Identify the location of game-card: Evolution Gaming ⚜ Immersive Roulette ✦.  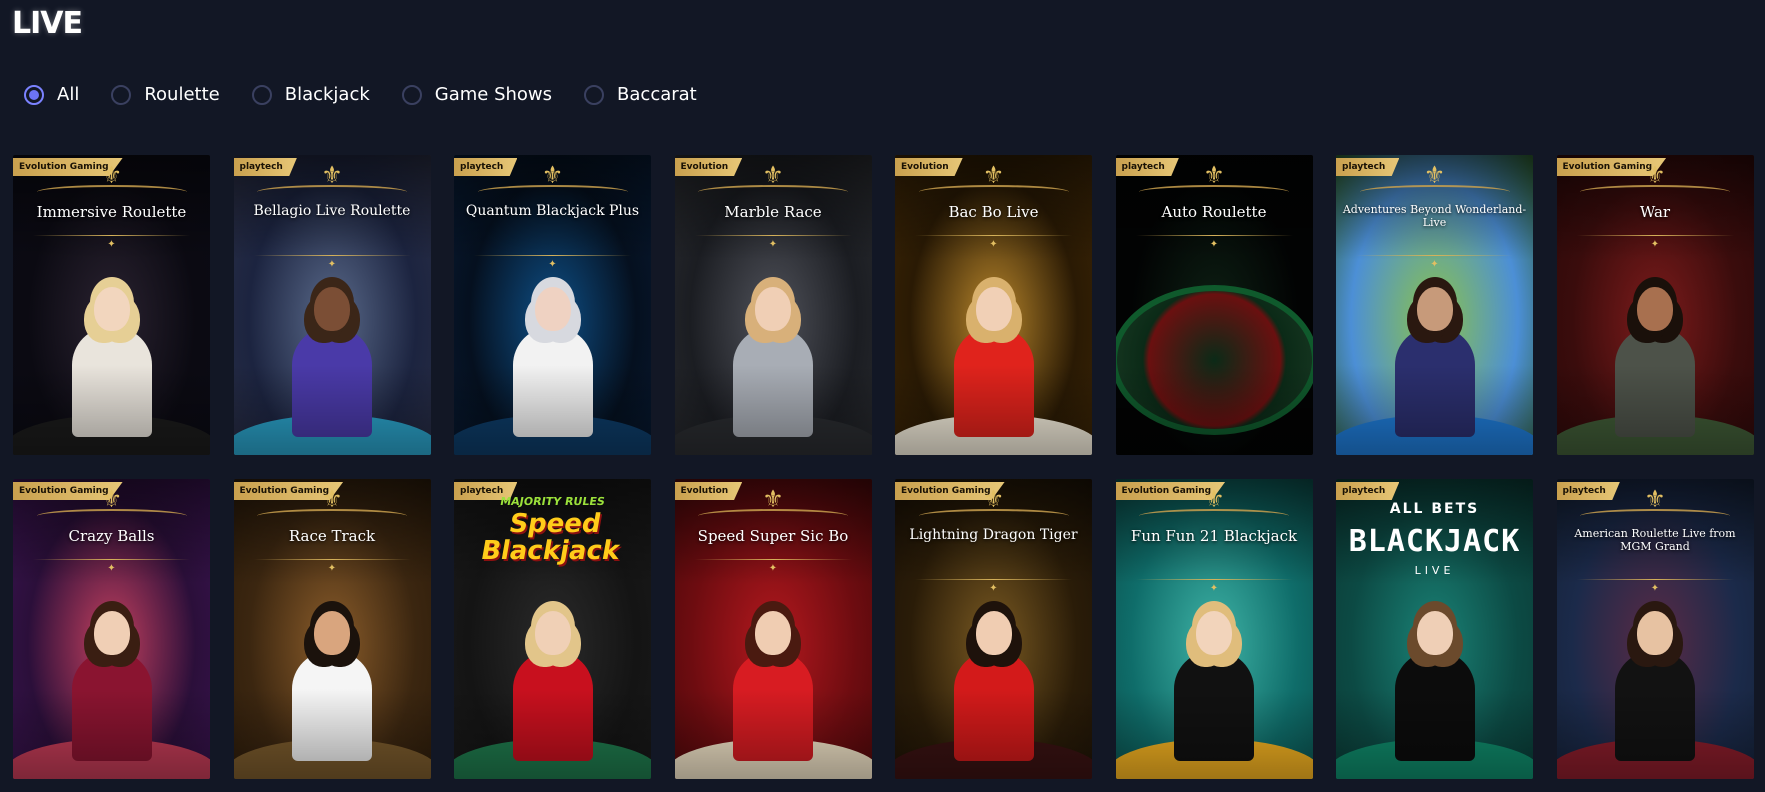
(111, 305).